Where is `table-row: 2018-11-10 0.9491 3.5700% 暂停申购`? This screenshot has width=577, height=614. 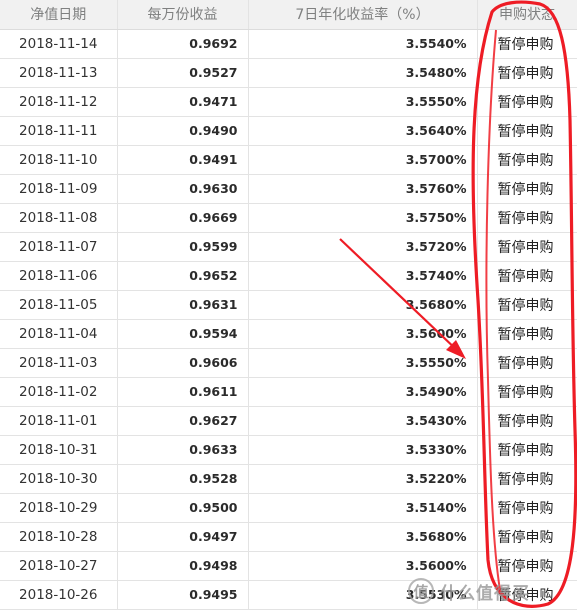
table-row: 2018-11-10 0.9491 3.5700% 暂停申购 is located at coordinates (288, 160).